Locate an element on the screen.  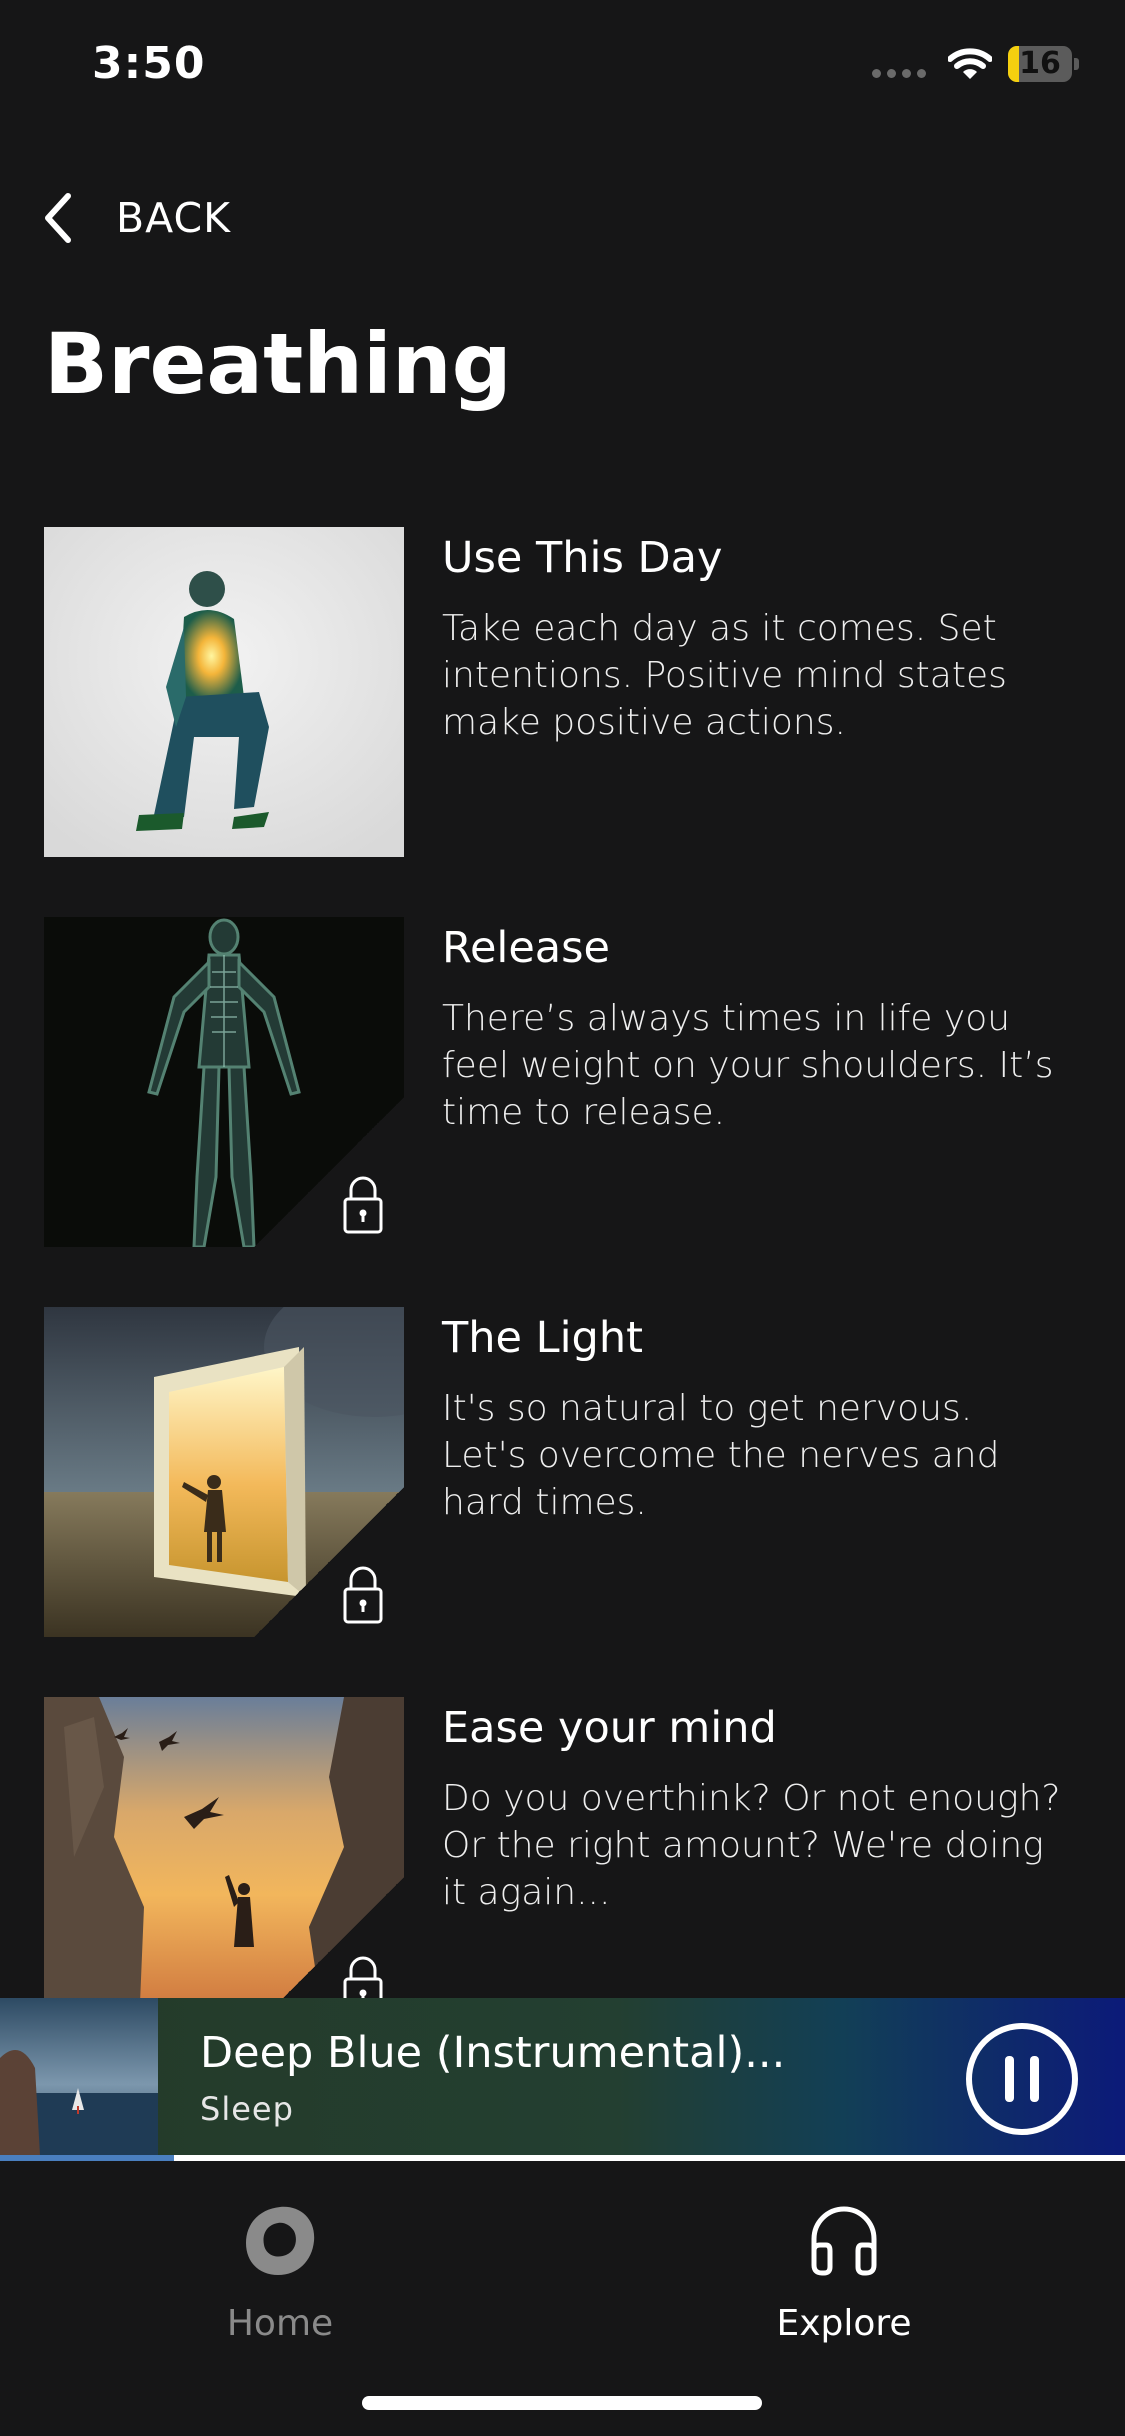
cellular-signal-icon is located at coordinates (899, 73).